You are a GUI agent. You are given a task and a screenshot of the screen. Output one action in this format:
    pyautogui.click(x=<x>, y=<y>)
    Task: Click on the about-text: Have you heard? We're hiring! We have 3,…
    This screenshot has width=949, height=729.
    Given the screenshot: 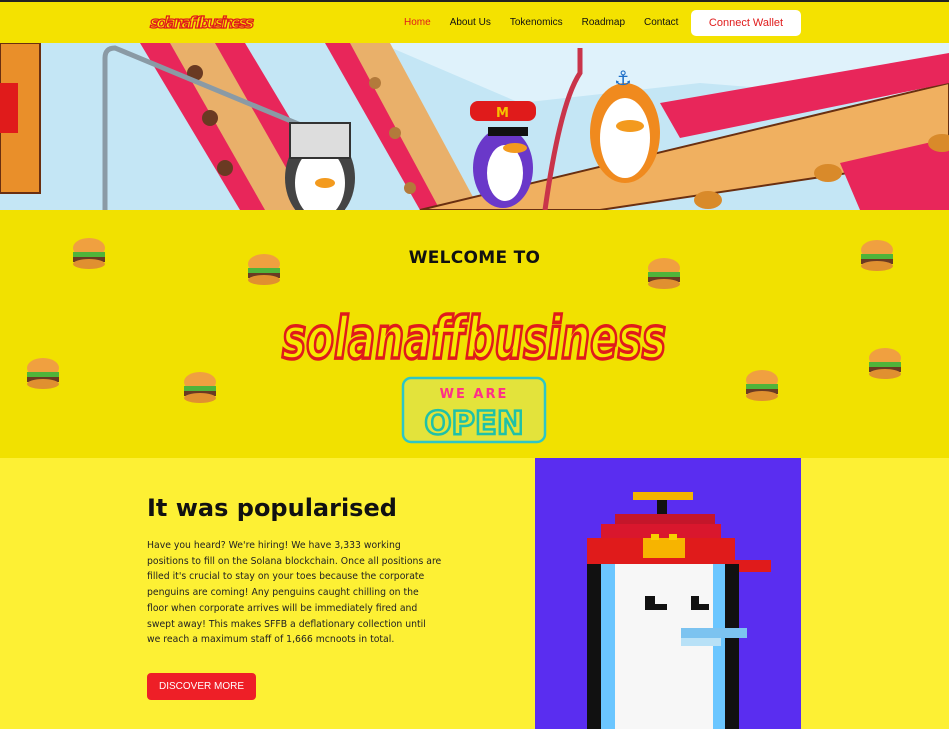 What is the action you would take?
    pyautogui.click(x=294, y=593)
    